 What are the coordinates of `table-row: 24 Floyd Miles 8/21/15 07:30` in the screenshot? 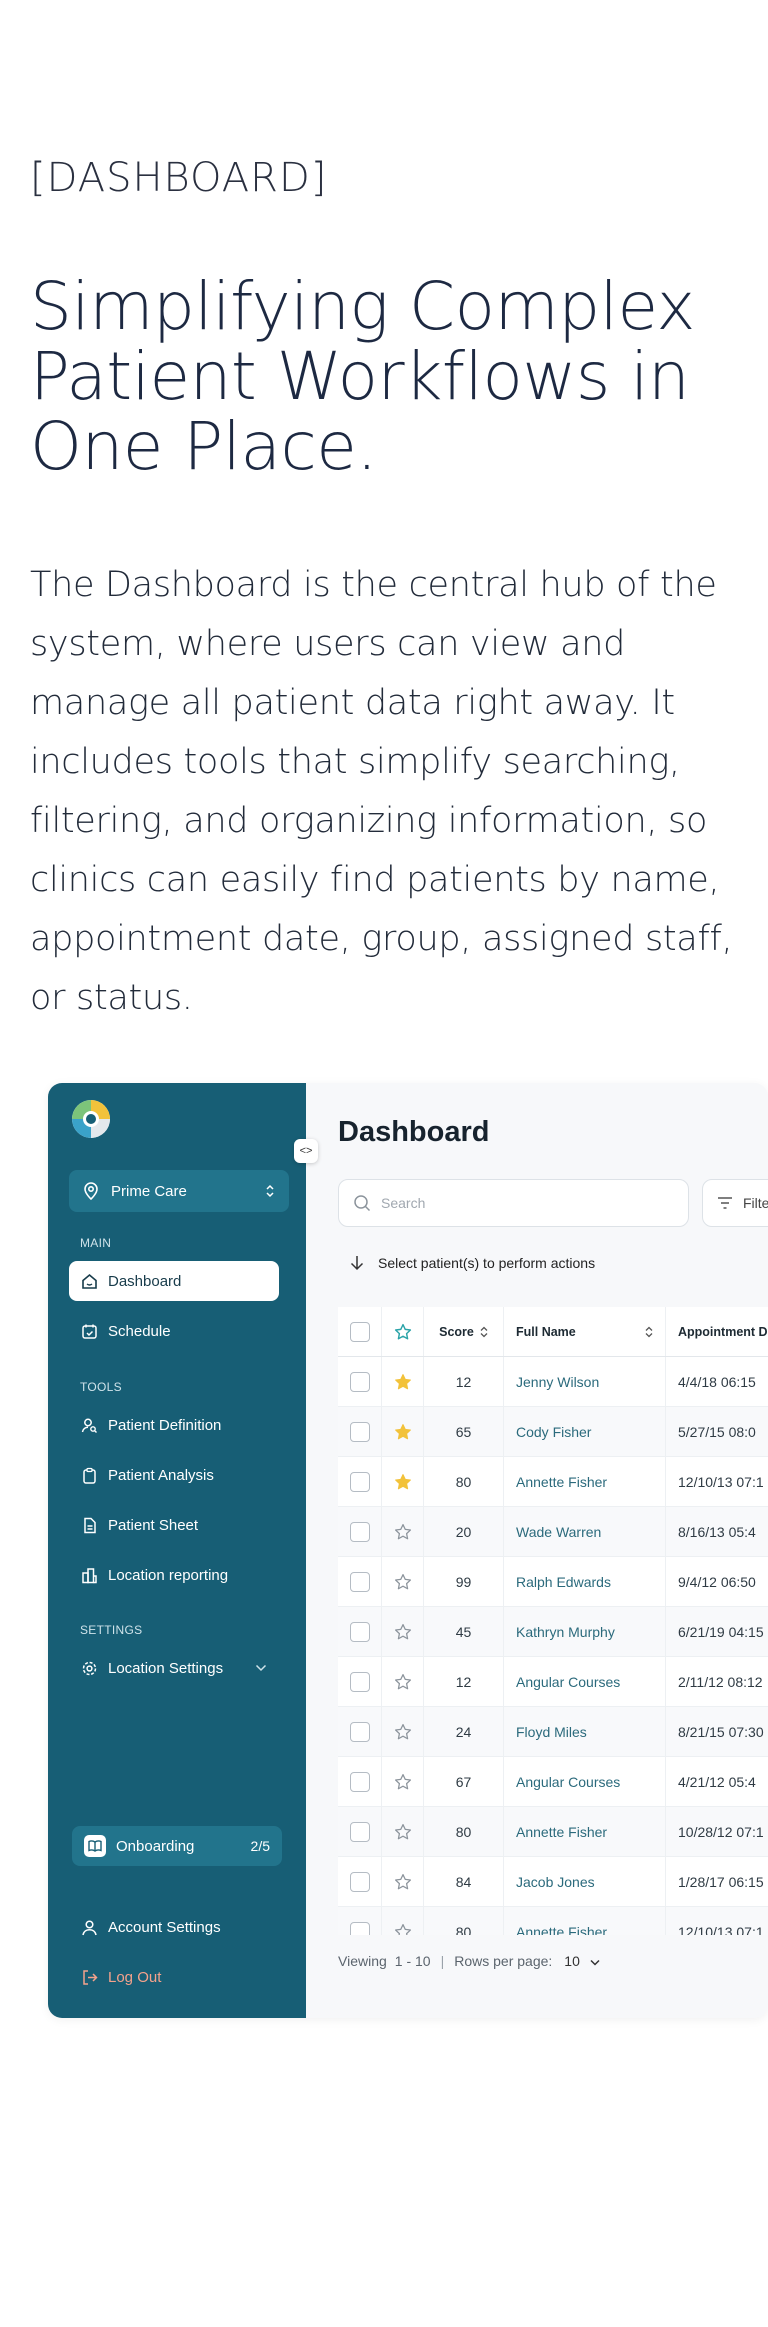 It's located at (553, 1732).